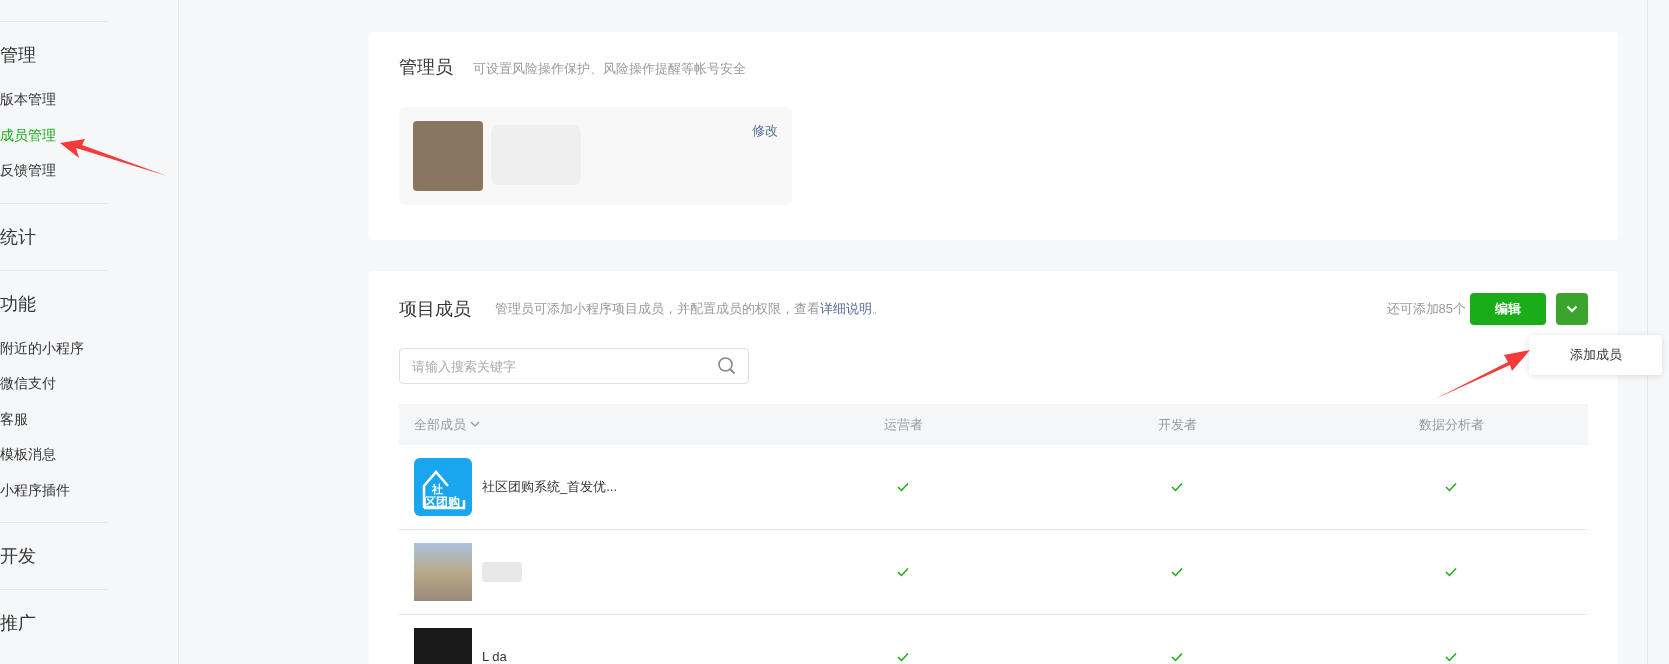 The height and width of the screenshot is (664, 1669). Describe the element at coordinates (690, 309) in the screenshot. I see `section-description: 管理员可添加小程序项目成员，并配置成员的权限，查看详细说明。` at that location.